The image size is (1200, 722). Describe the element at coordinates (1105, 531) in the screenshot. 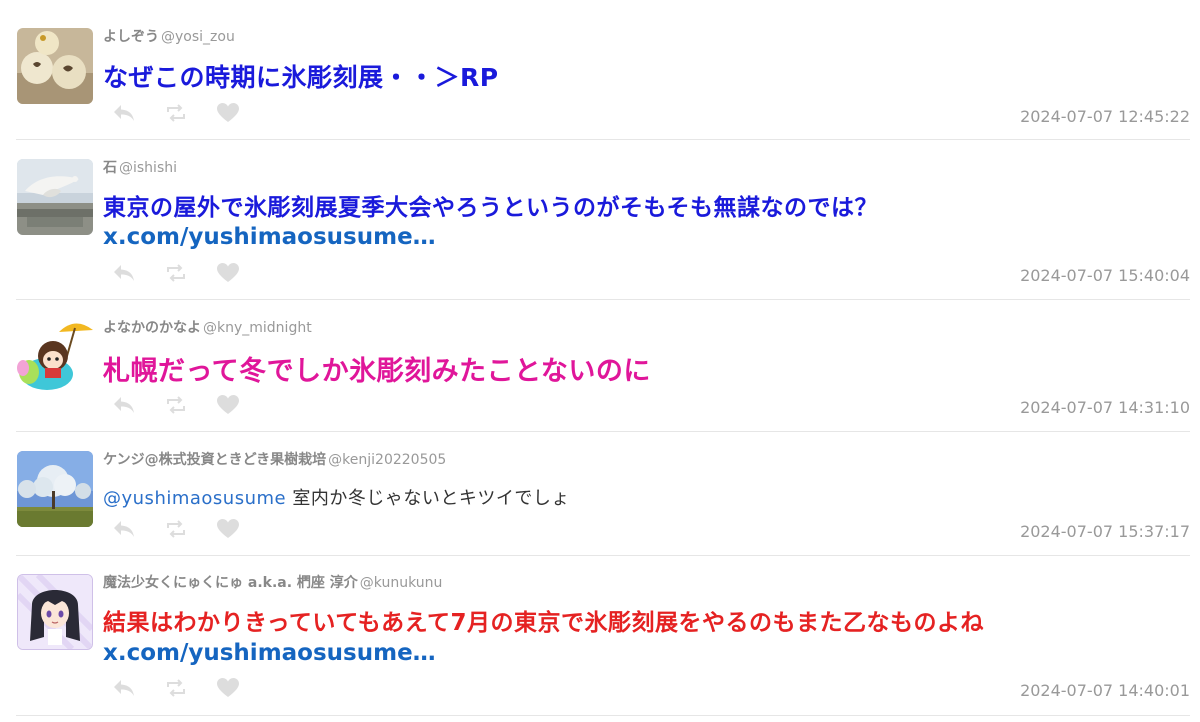

I see `timestamp: 2024-07-07 15:37:17` at that location.